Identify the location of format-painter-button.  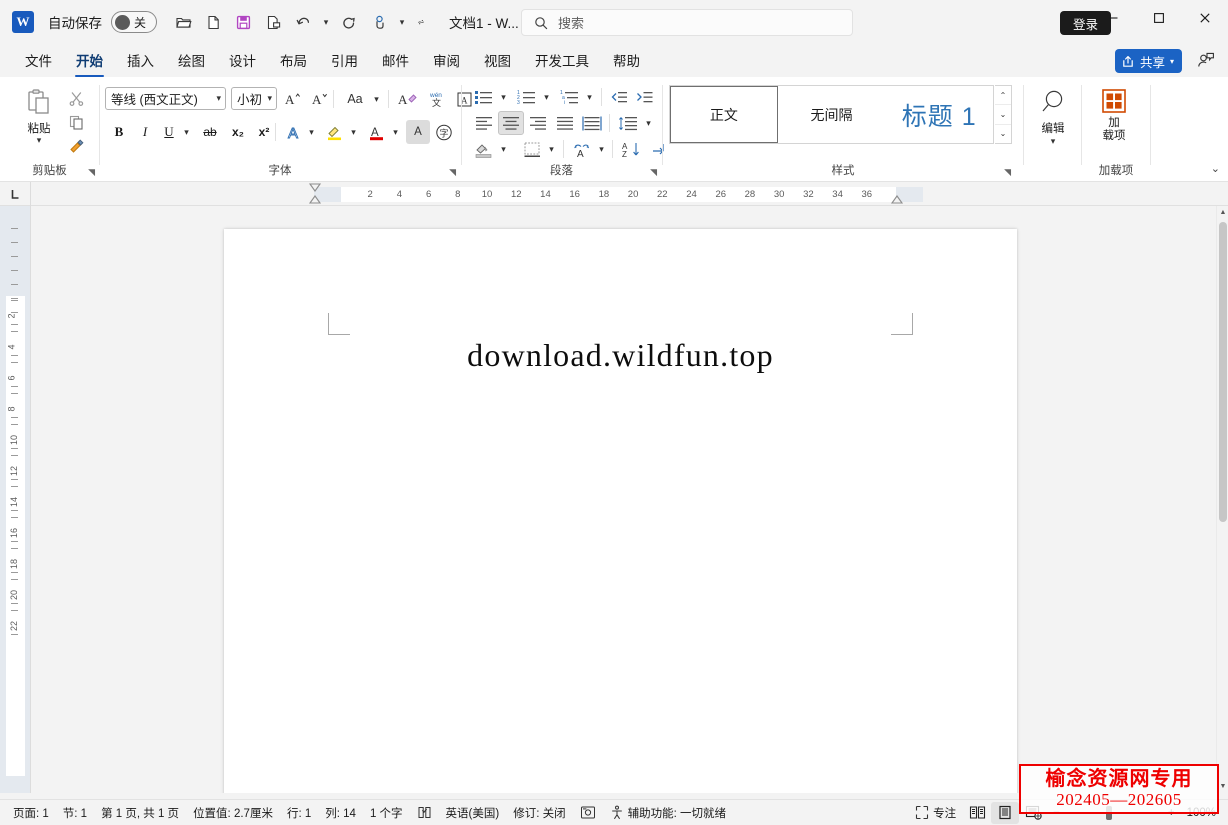
(76, 146).